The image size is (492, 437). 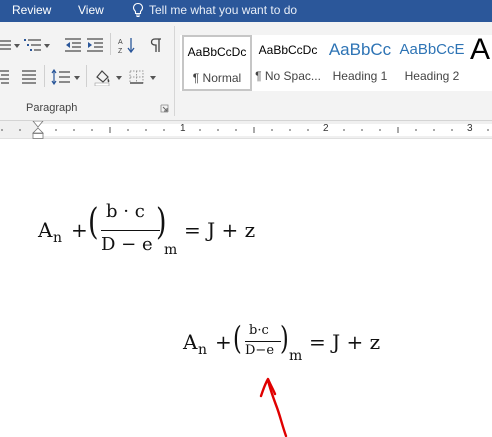 What do you see at coordinates (360, 49) in the screenshot?
I see `style-sample: AaBbCc` at bounding box center [360, 49].